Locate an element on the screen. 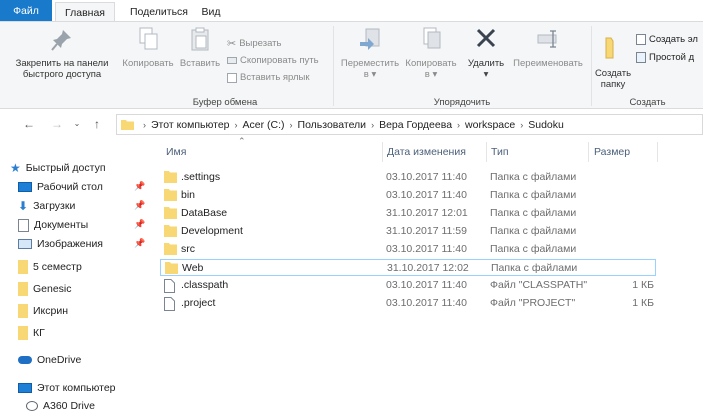  column-header-date: Дата изменения is located at coordinates (426, 152).